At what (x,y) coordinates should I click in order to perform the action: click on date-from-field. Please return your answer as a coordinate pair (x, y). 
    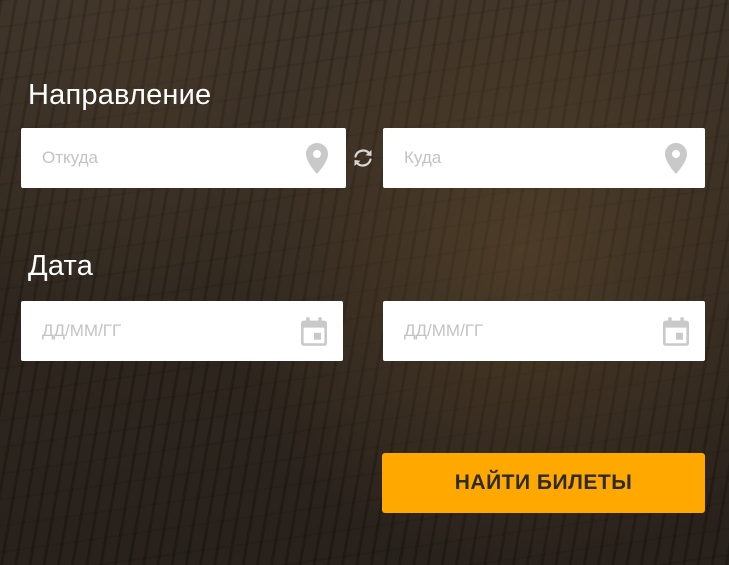
    Looking at the image, I should click on (182, 331).